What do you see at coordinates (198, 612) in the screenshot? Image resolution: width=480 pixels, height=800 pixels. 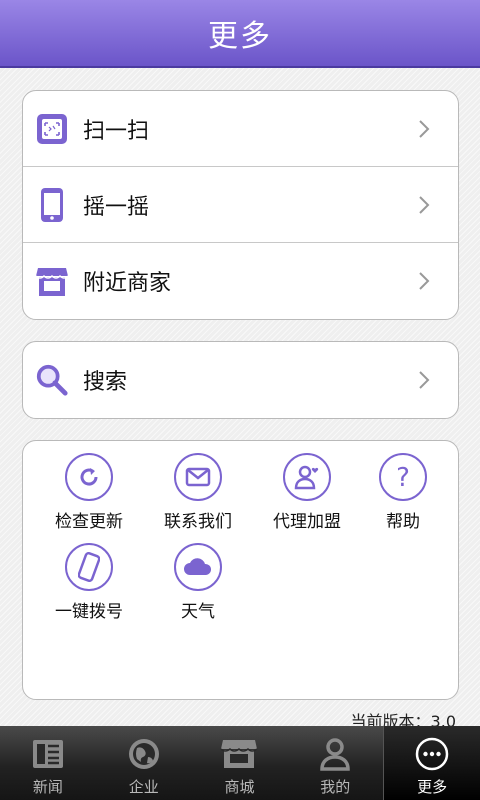 I see `grid-item-label: 天气` at bounding box center [198, 612].